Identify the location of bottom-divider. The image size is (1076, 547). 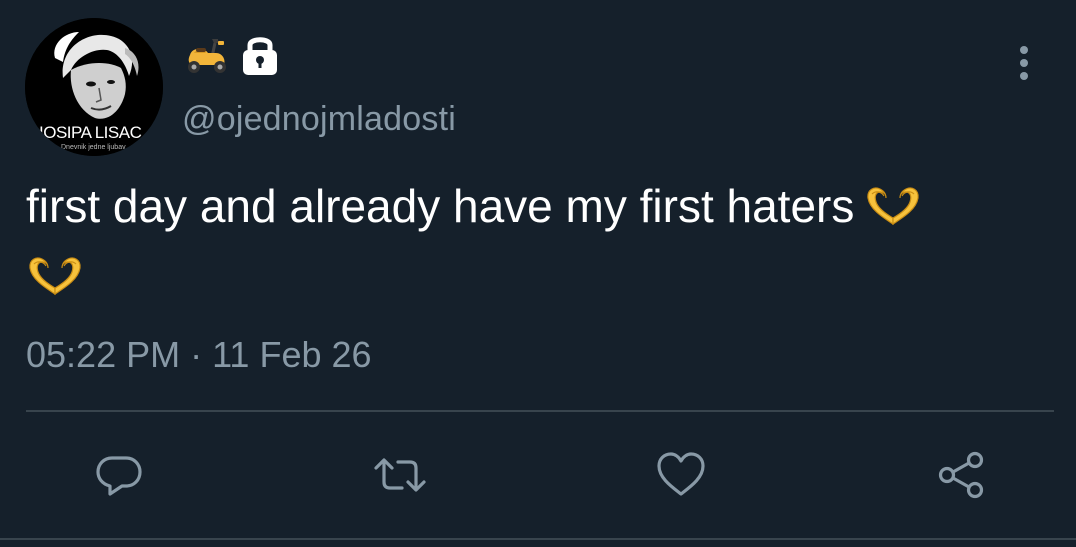
(538, 539).